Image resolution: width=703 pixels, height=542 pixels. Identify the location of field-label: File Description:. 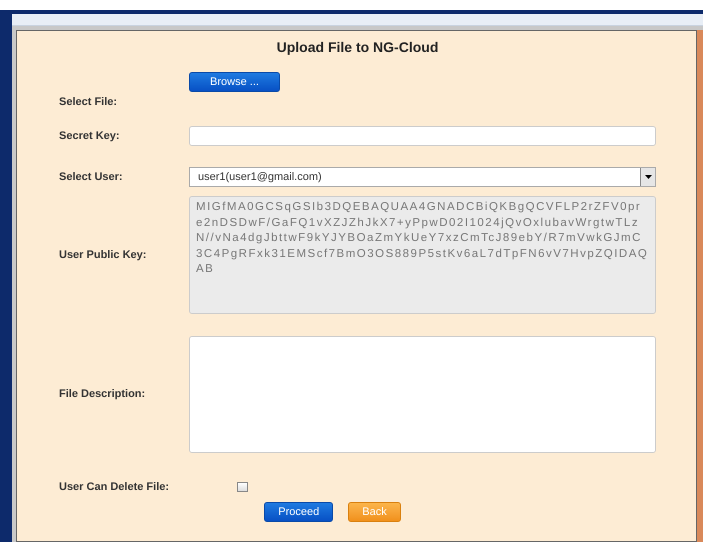
(102, 394).